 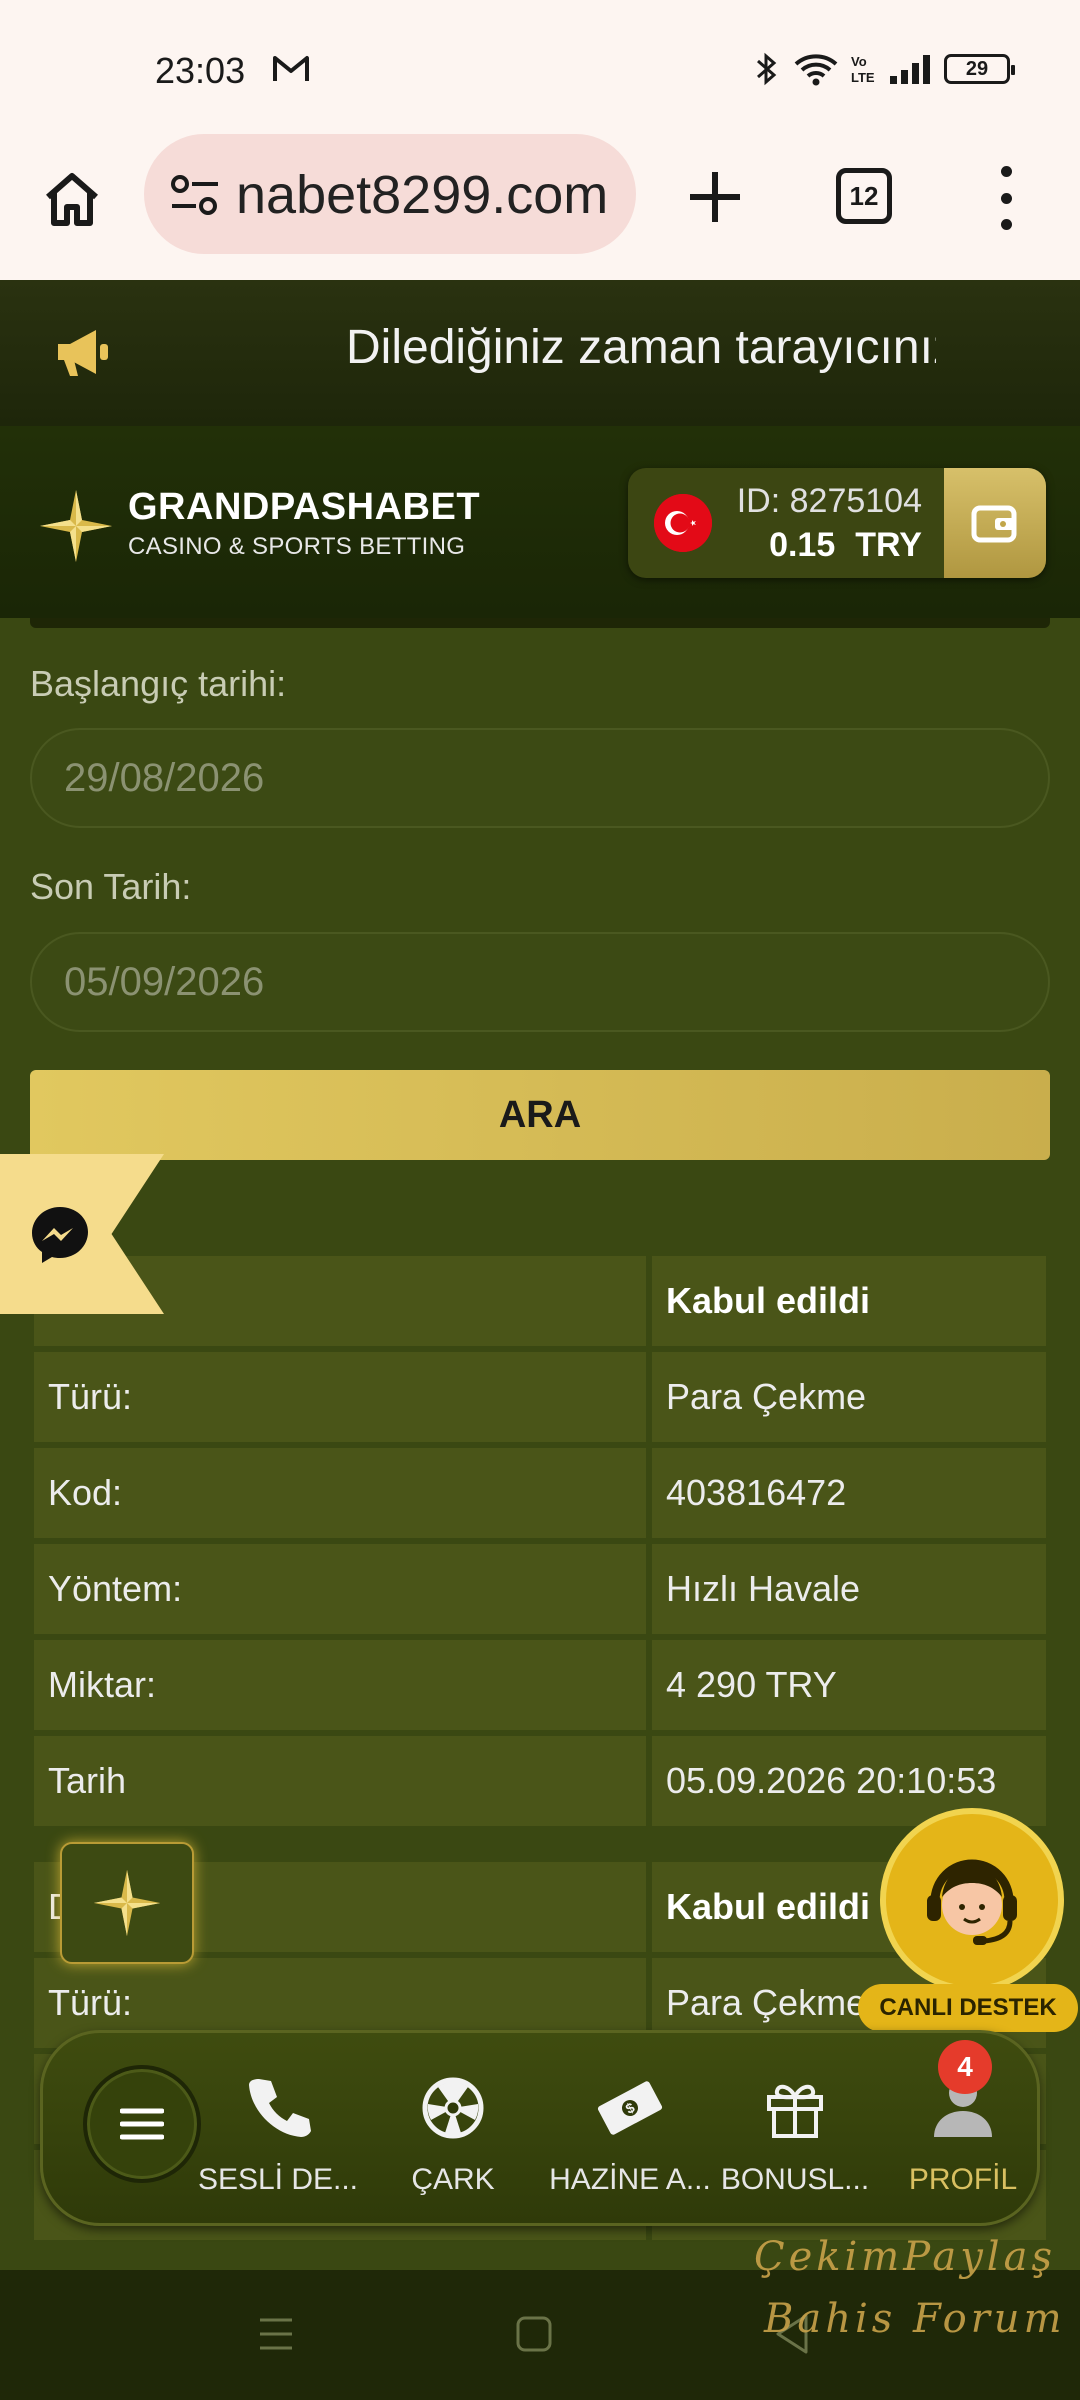 I want to click on account-balance: 0.15 TRY, so click(x=845, y=545).